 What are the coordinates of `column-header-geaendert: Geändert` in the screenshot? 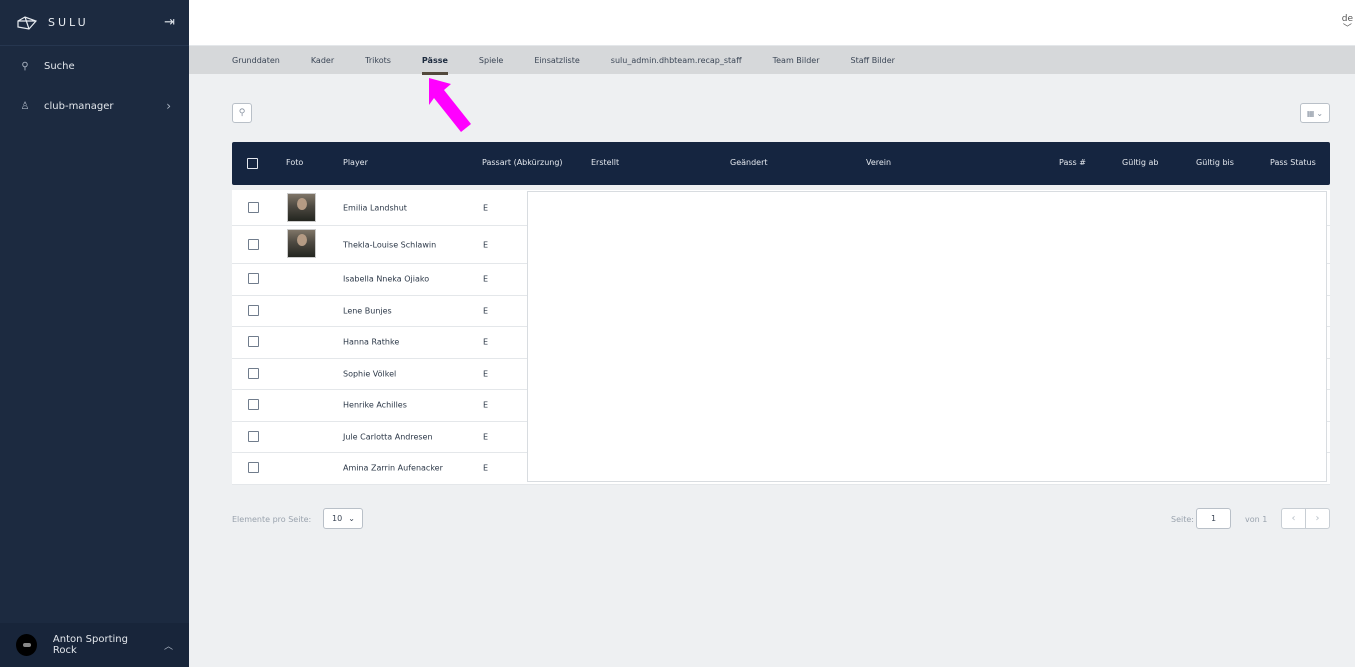 It's located at (749, 162).